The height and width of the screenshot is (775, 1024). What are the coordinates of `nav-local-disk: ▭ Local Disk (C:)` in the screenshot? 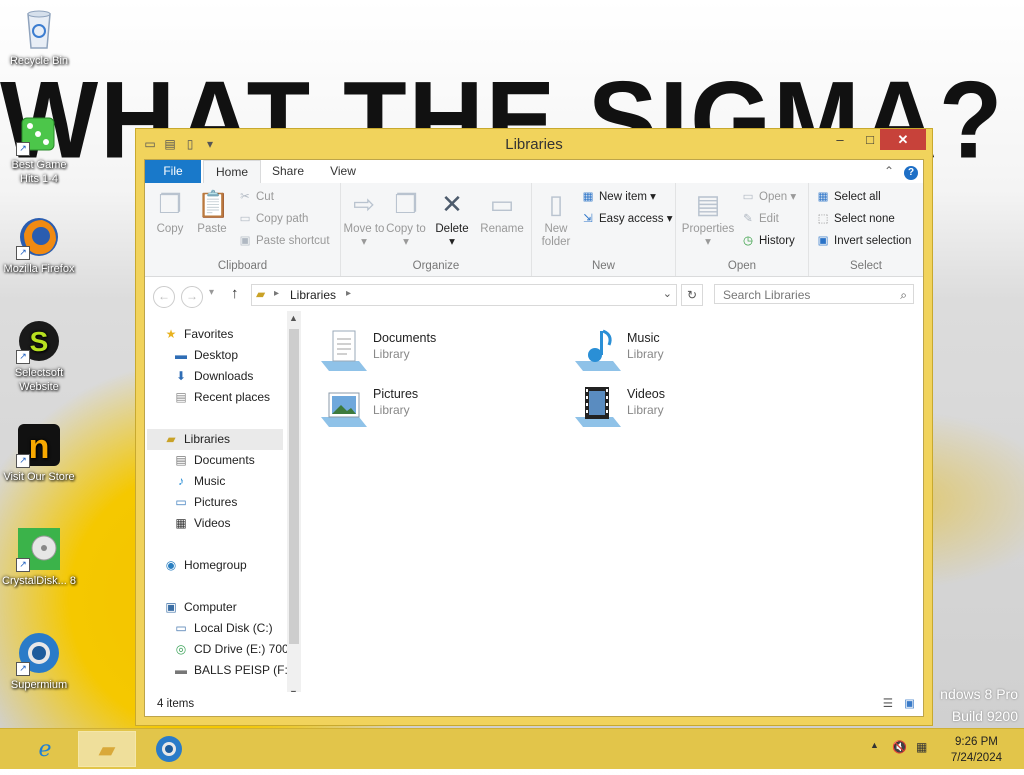 It's located at (222, 628).